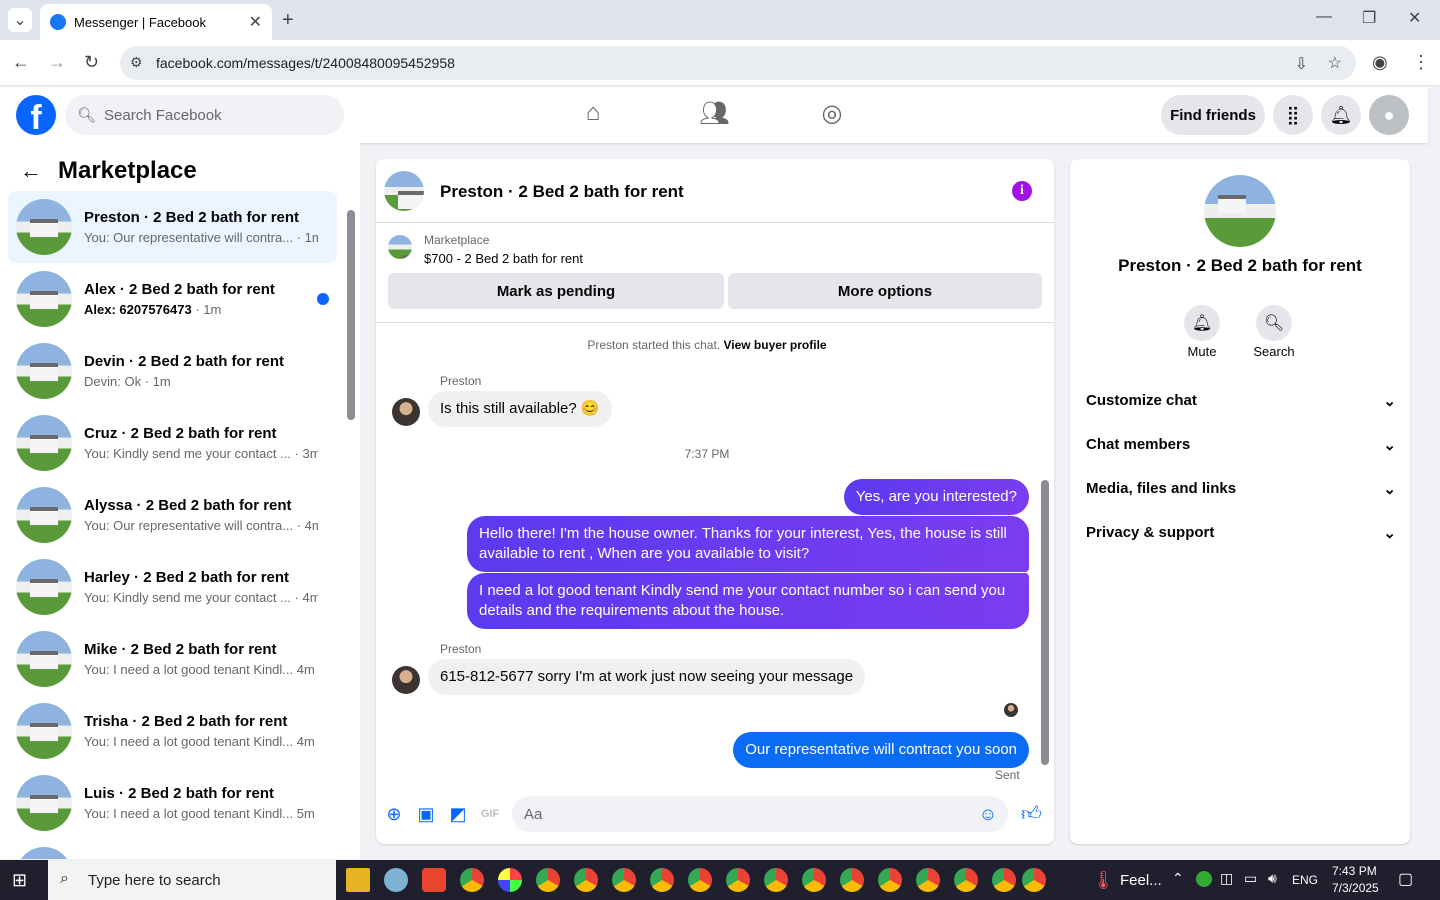  Describe the element at coordinates (1274, 323) in the screenshot. I see `search-chat-icon: 🔍︎` at that location.